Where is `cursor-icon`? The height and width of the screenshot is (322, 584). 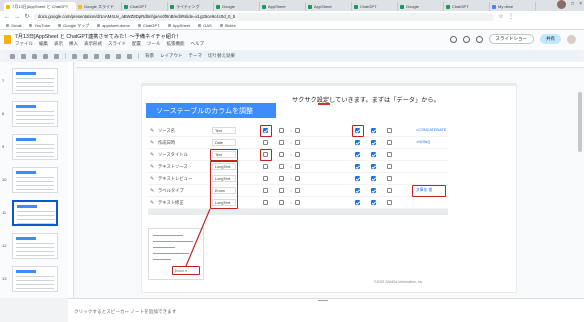
cursor-icon is located at coordinates (85, 56).